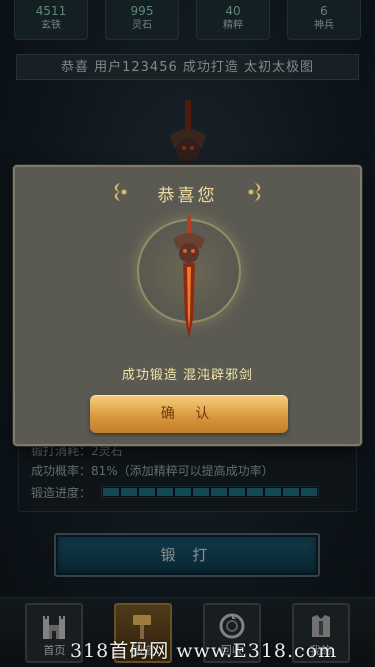 This screenshot has width=375, height=667. I want to click on ornament-right-icon, so click(254, 192).